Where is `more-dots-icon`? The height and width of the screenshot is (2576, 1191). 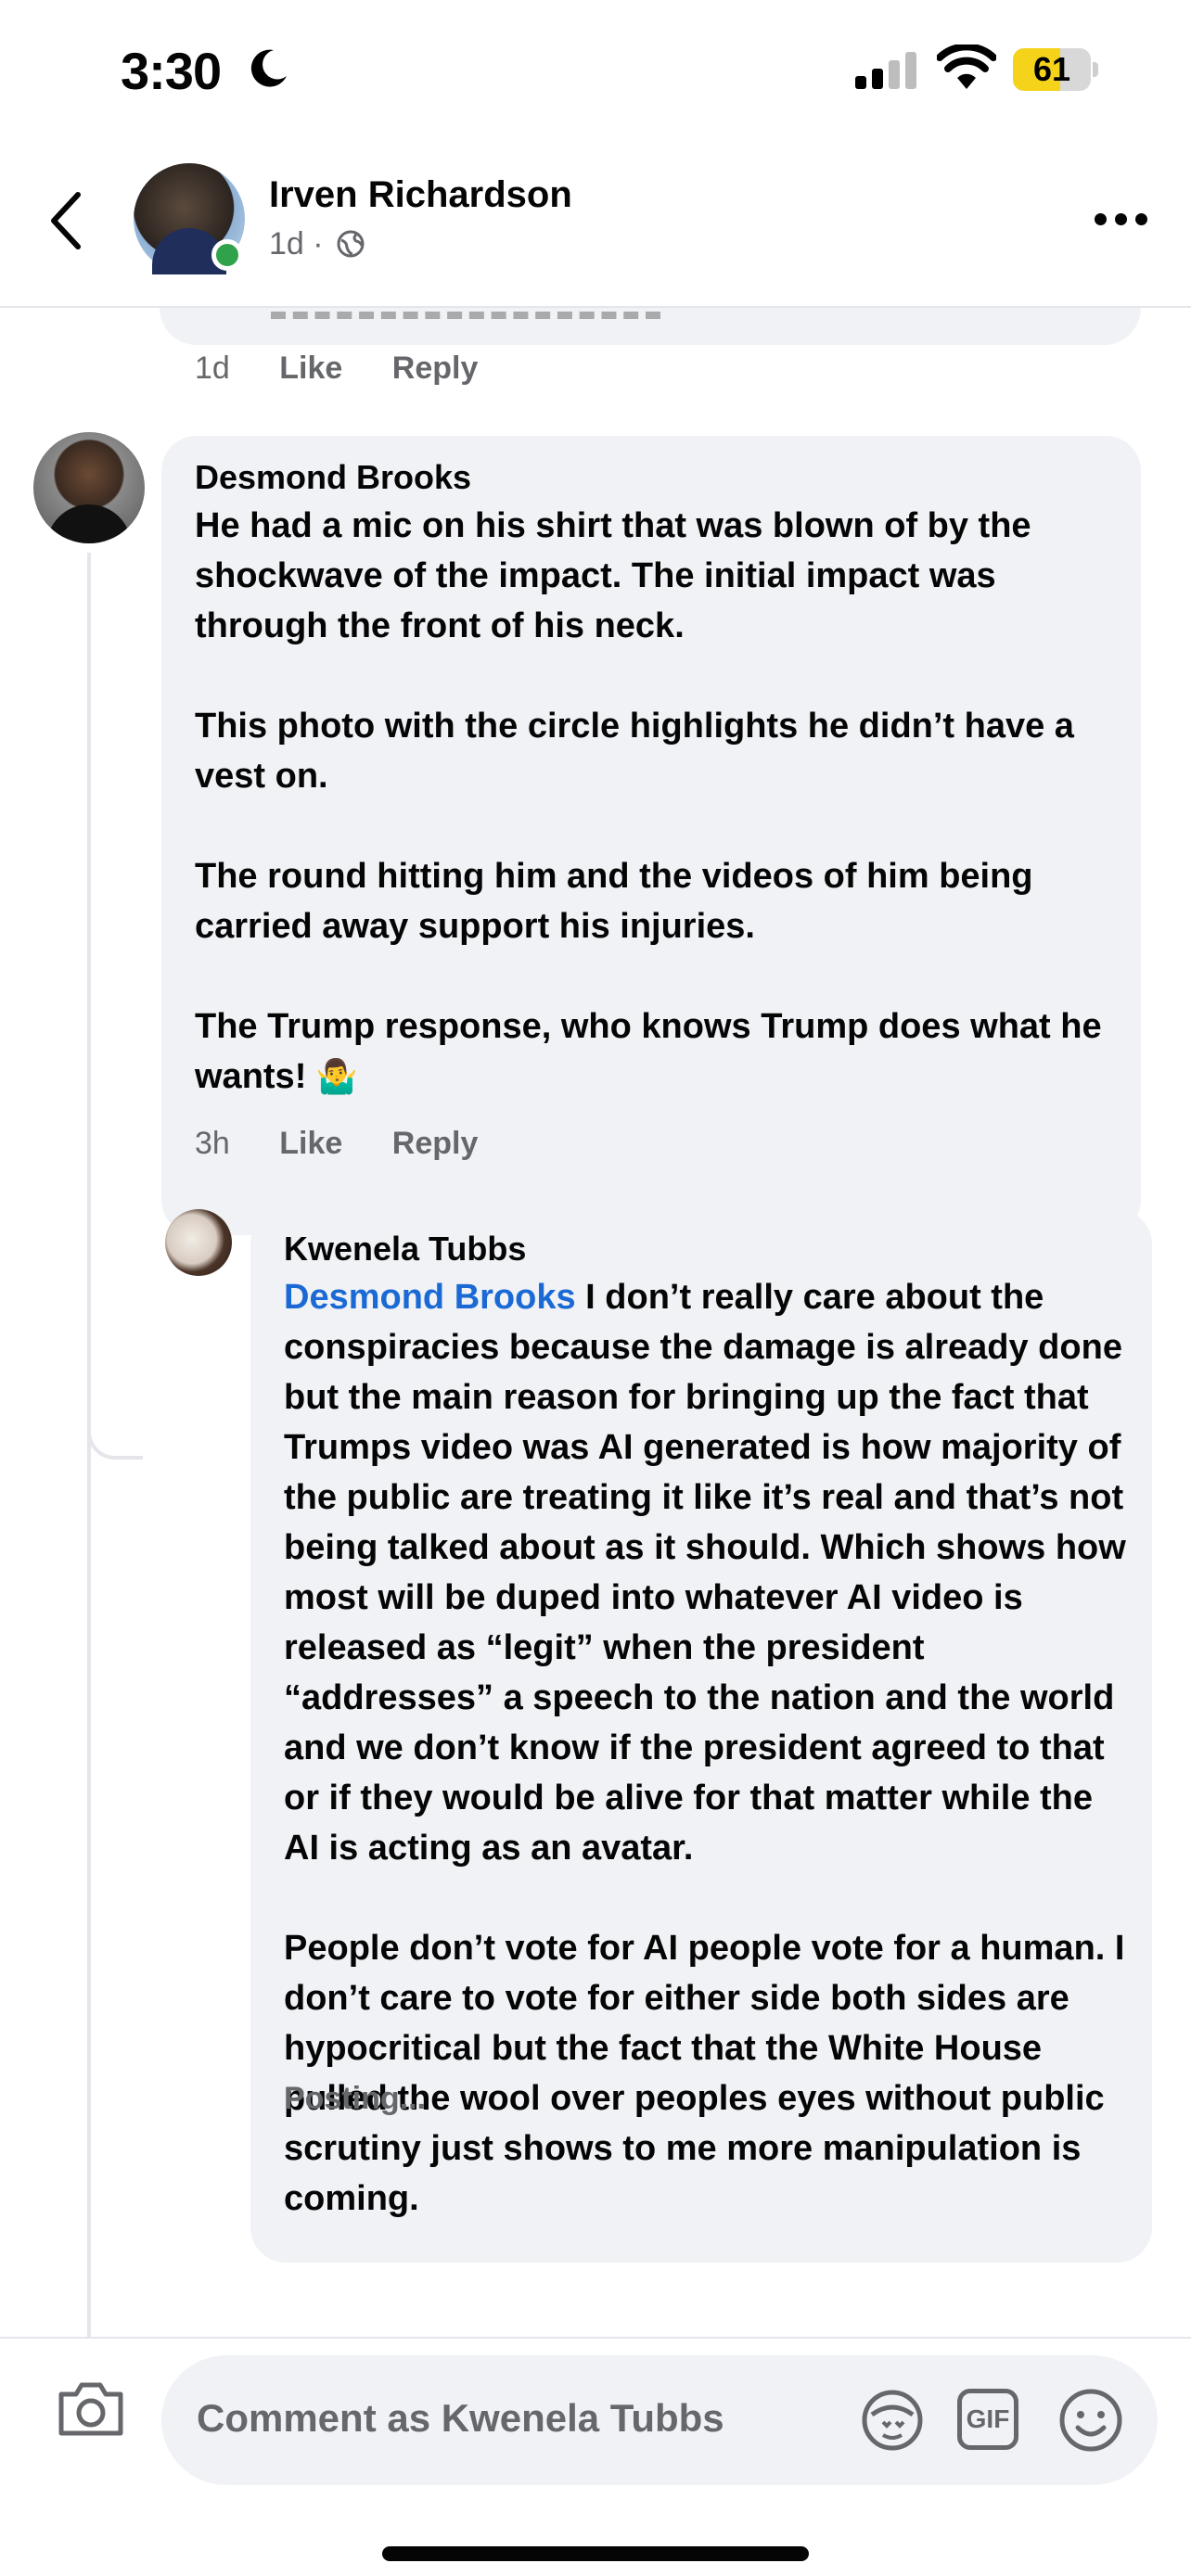 more-dots-icon is located at coordinates (1122, 219).